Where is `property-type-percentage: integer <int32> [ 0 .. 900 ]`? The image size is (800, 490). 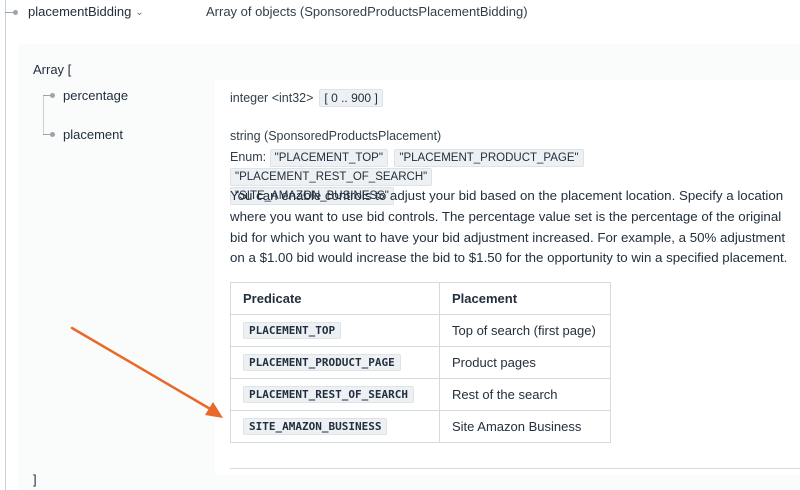 property-type-percentage: integer <int32> [ 0 .. 900 ] is located at coordinates (306, 98).